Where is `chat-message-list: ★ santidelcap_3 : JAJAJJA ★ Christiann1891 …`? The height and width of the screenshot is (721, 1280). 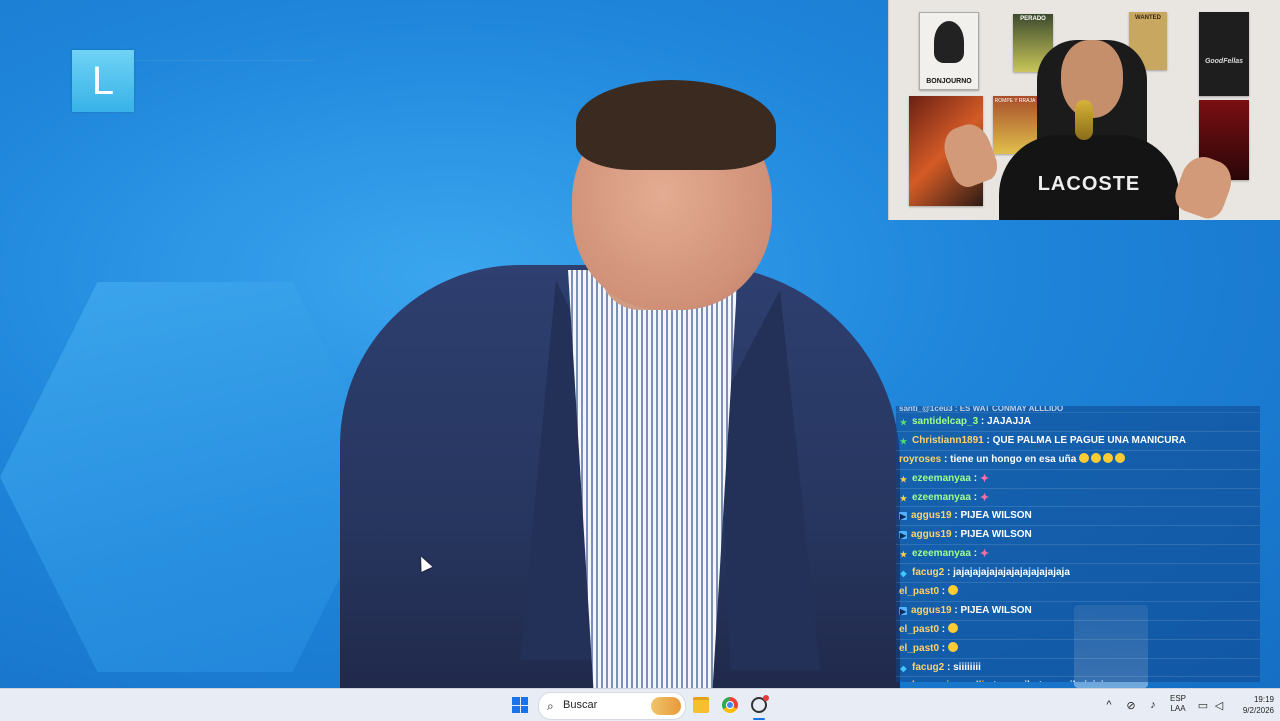
chat-message-list: ★ santidelcap_3 : JAJAJJA ★ Christiann1891 … is located at coordinates (1078, 547).